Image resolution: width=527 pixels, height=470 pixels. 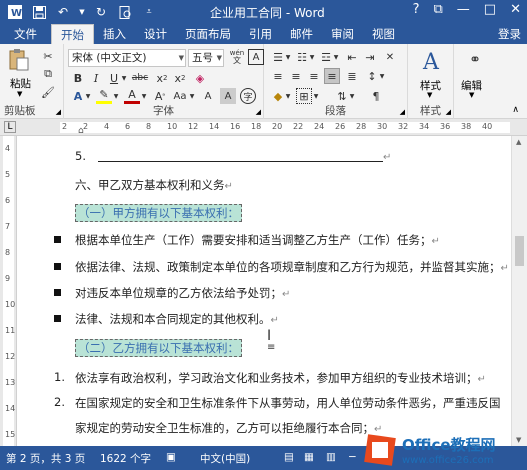 I want to click on font-color-icon: A, so click(x=132, y=96).